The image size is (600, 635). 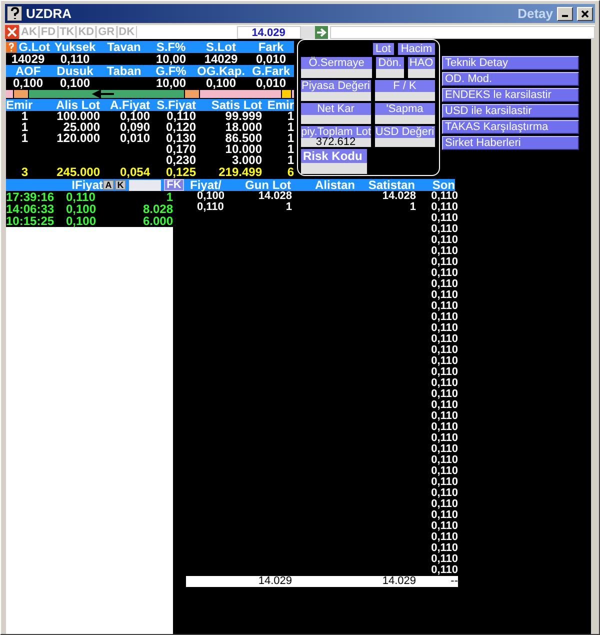 What do you see at coordinates (290, 172) in the screenshot?
I see `total-cell-text: 6` at bounding box center [290, 172].